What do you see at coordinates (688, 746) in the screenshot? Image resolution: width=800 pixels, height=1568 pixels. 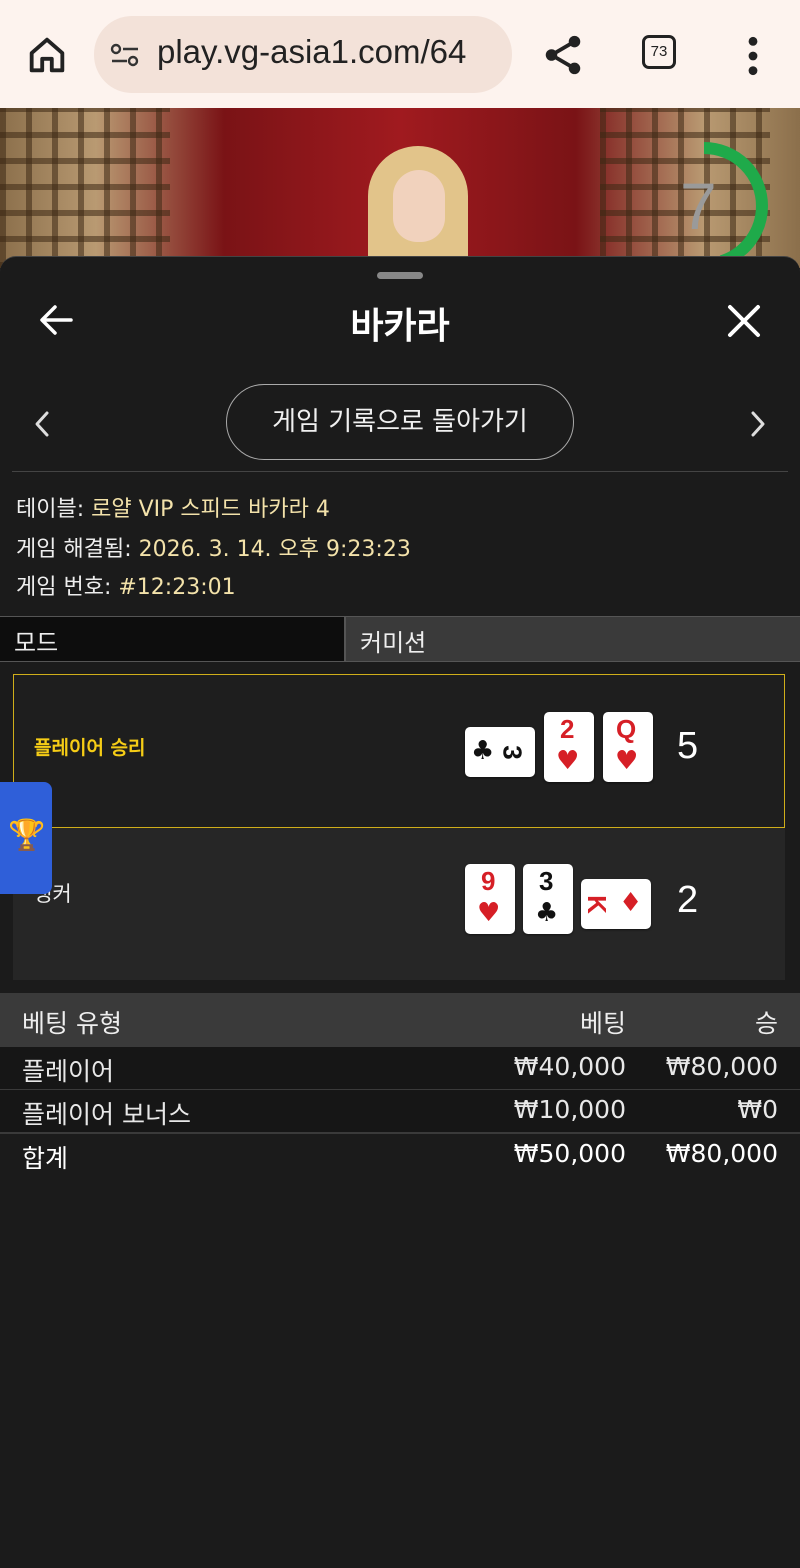 I see `player-score: 5` at bounding box center [688, 746].